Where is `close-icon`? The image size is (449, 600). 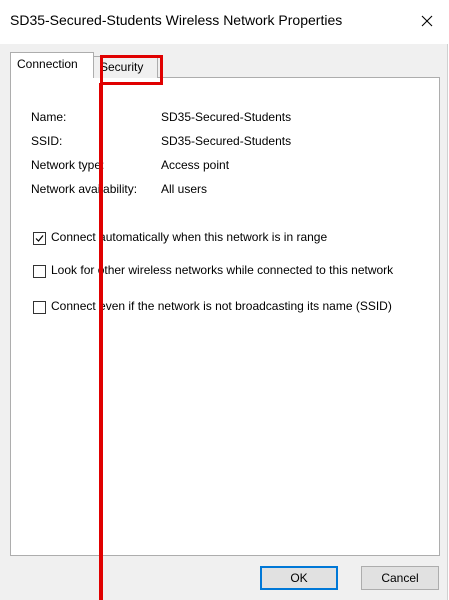 close-icon is located at coordinates (427, 22).